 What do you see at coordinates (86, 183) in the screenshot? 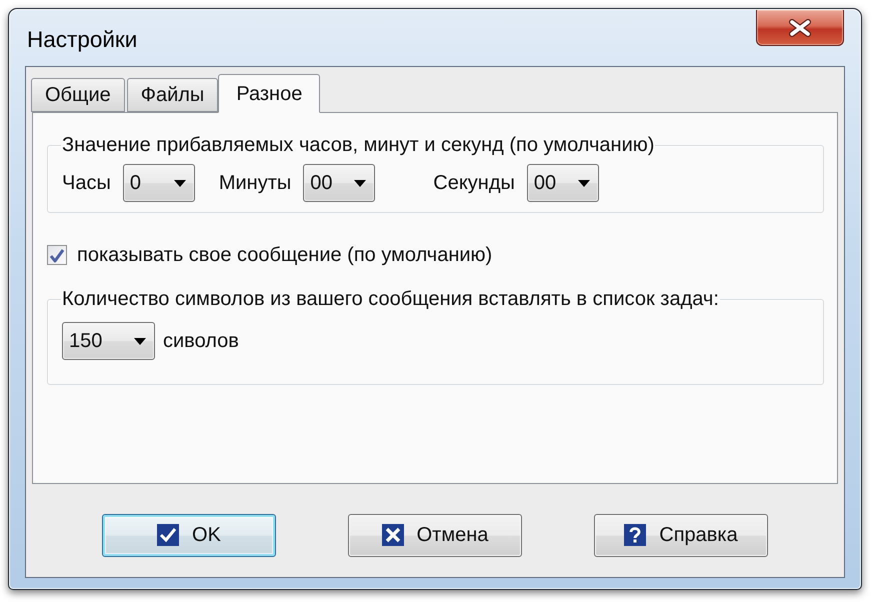
I see `field-label: Часы` at bounding box center [86, 183].